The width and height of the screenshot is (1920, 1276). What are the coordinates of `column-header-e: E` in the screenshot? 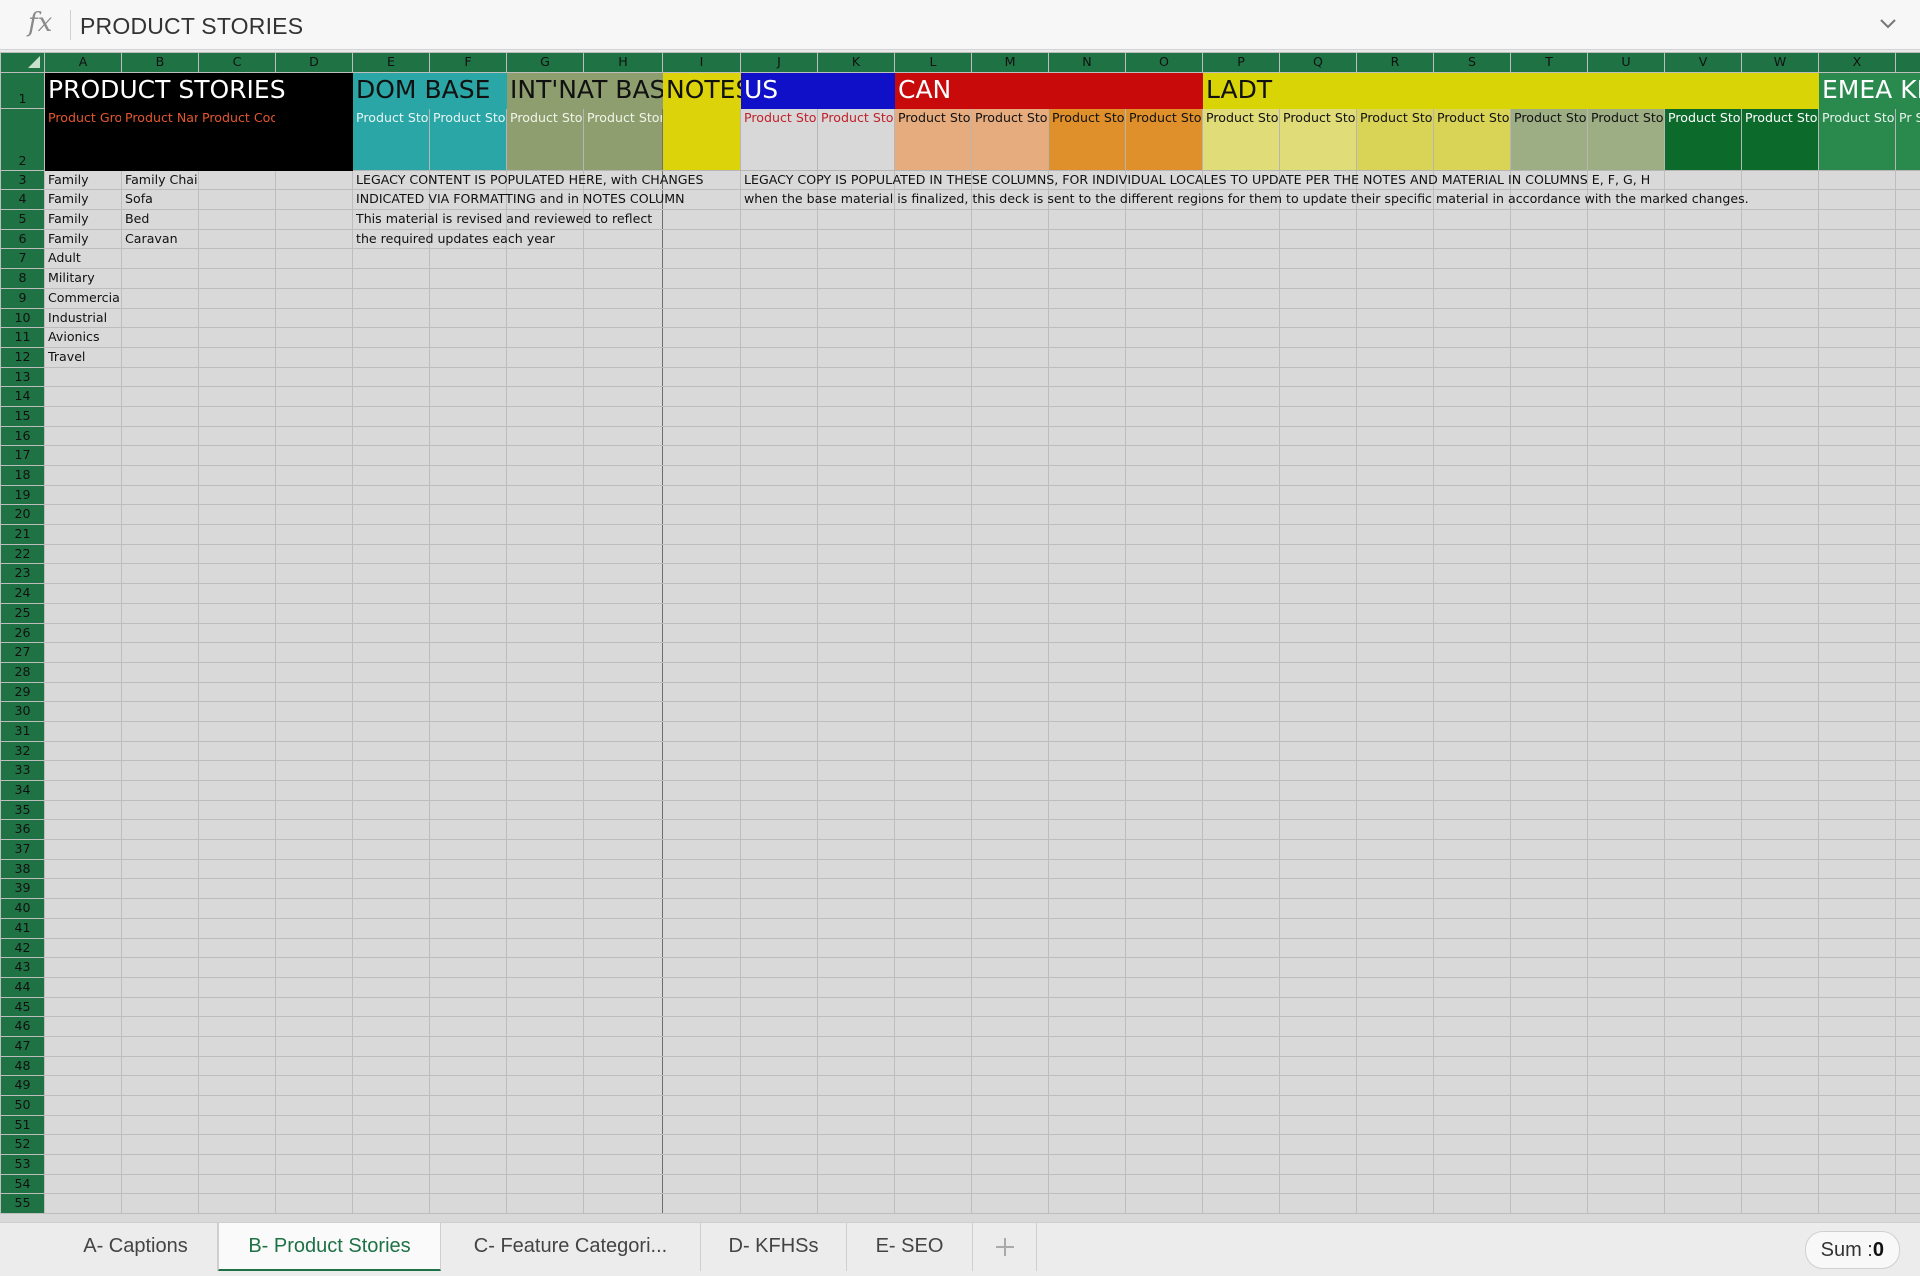 It's located at (391, 62).